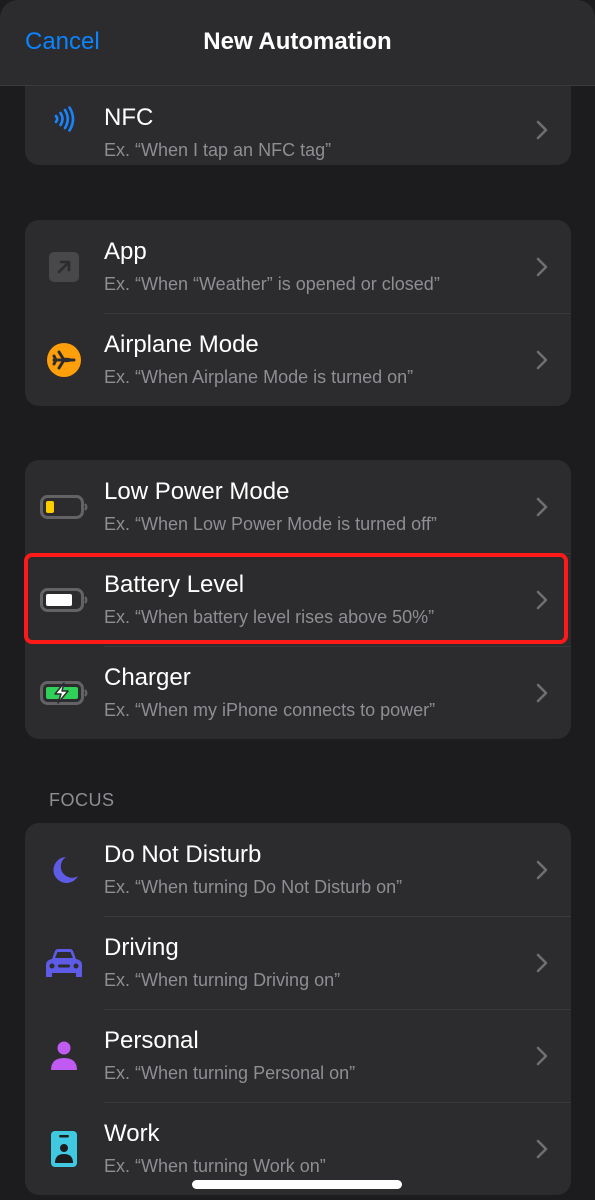 Image resolution: width=595 pixels, height=1200 pixels. I want to click on trigger-subtitle: Ex. “When turning Do Not Disturb on”, so click(253, 887).